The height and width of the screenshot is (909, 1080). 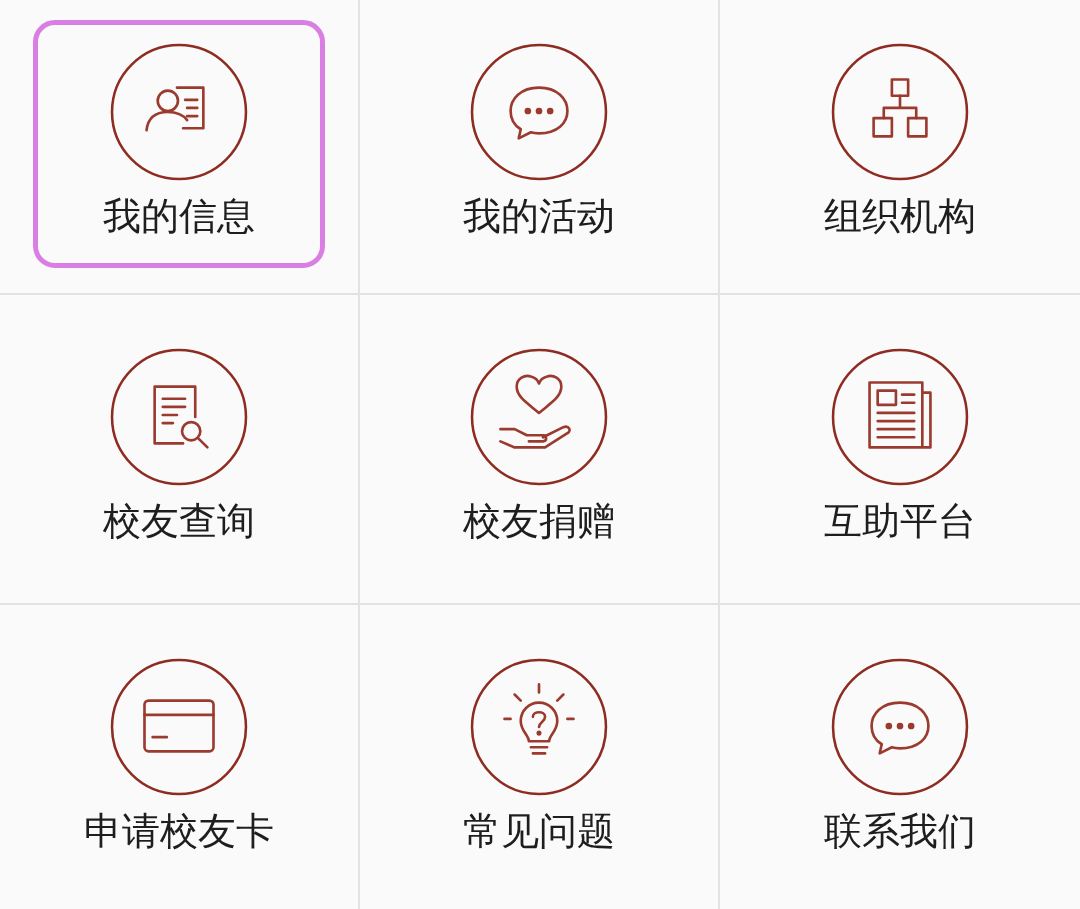 I want to click on menu-label: 我的信息, so click(x=179, y=216).